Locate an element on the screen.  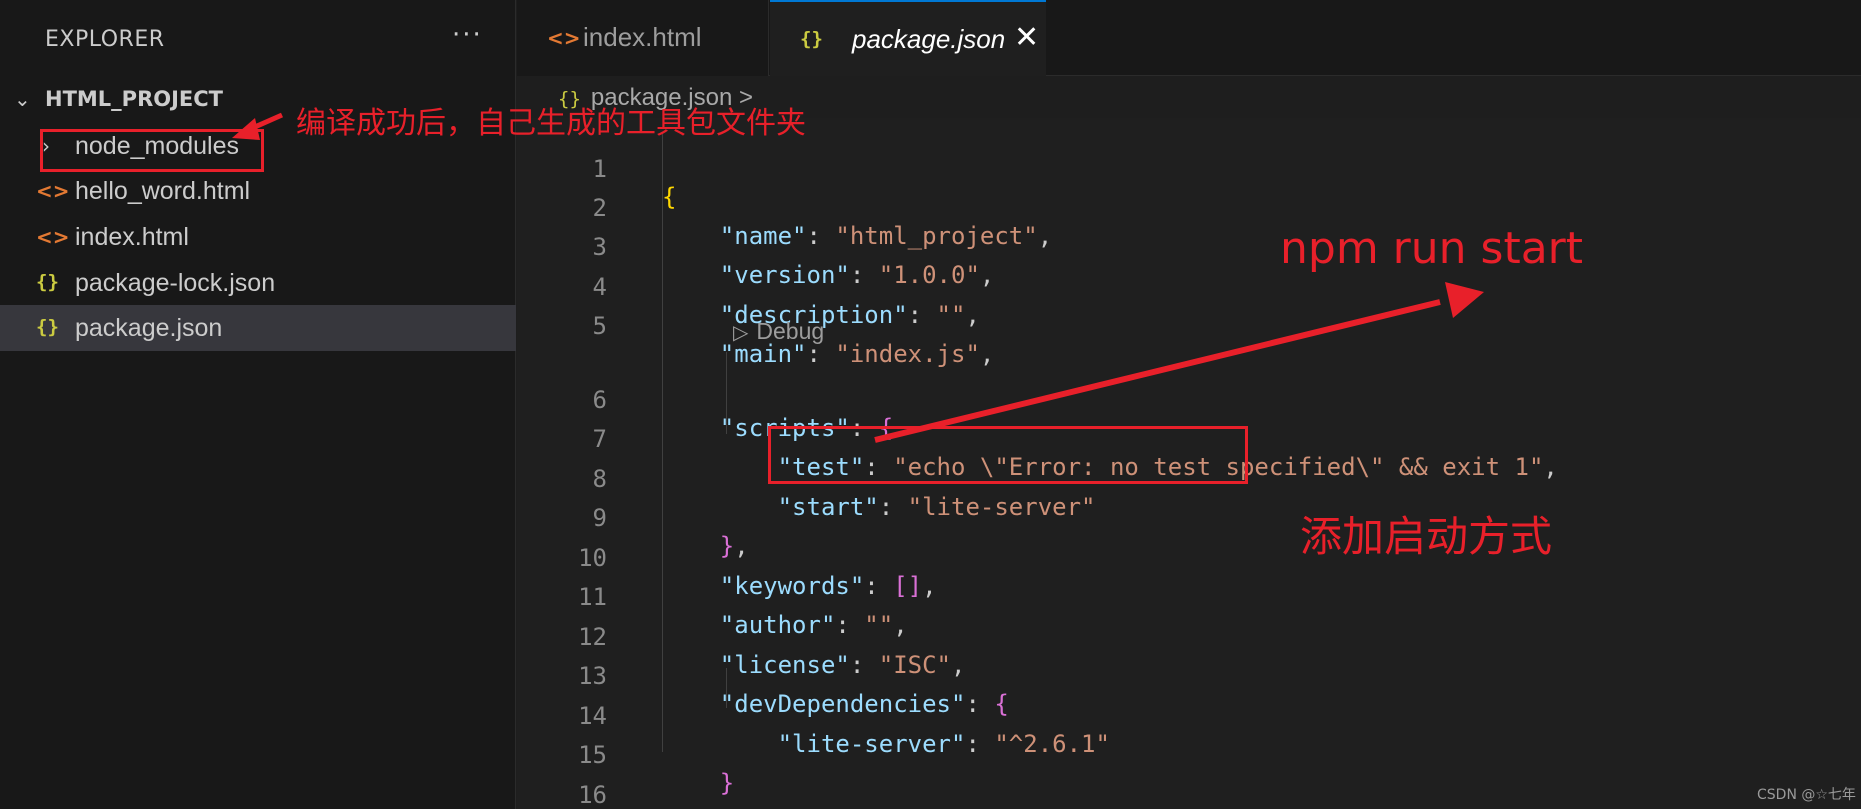
annotation-start-note: 添加启动方式 is located at coordinates (1426, 536).